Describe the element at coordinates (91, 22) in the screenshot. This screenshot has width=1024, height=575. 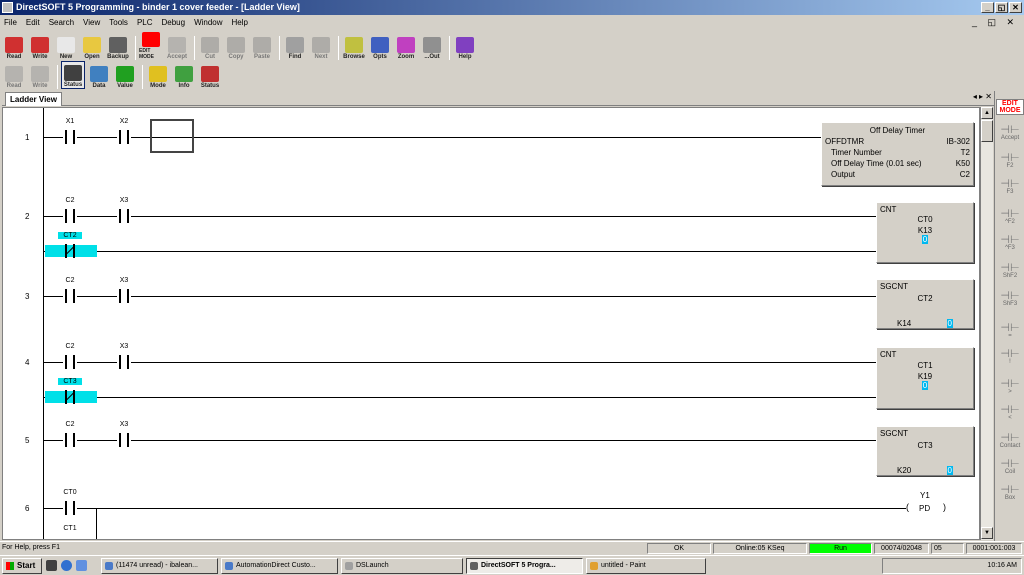
I see `menu-view: View` at that location.